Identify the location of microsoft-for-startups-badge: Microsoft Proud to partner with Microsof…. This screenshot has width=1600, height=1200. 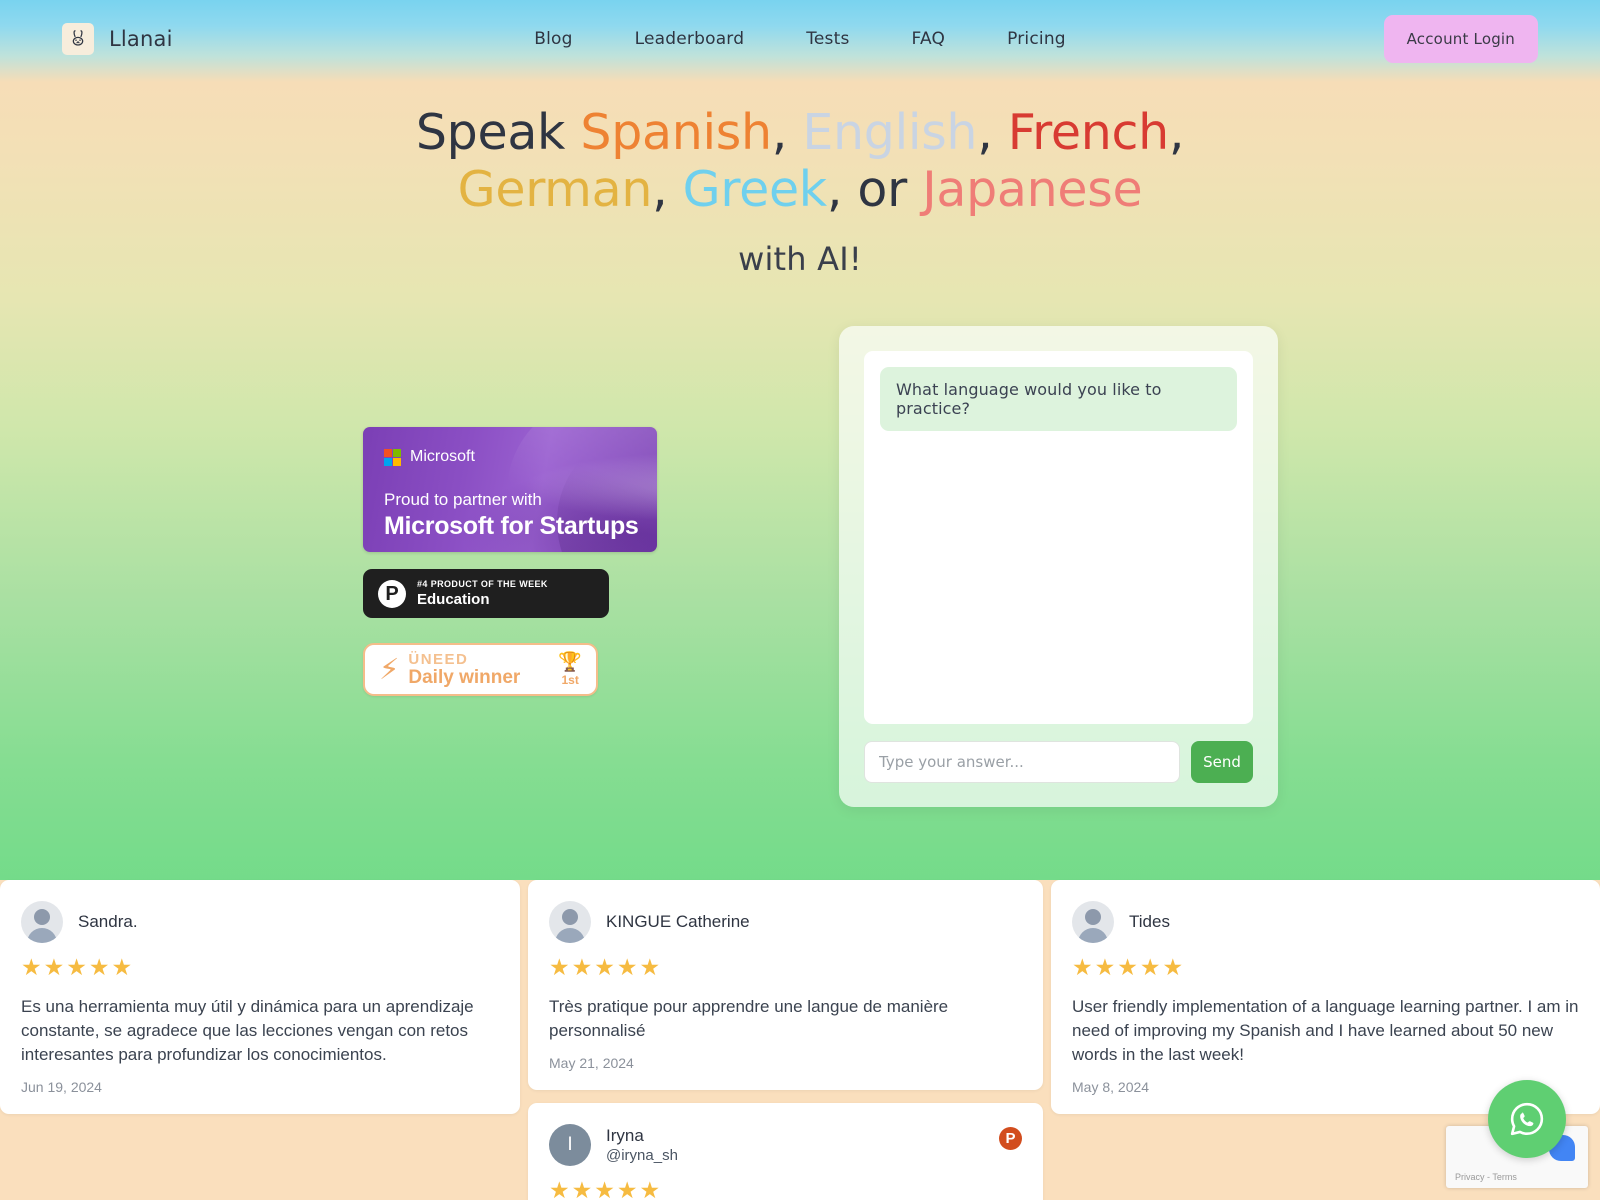
(510, 489).